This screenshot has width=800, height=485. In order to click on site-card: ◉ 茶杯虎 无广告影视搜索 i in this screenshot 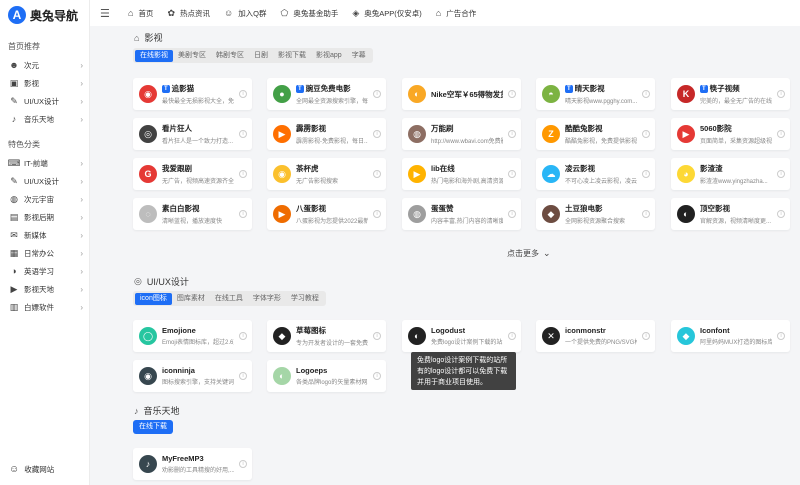, I will do `click(326, 174)`.